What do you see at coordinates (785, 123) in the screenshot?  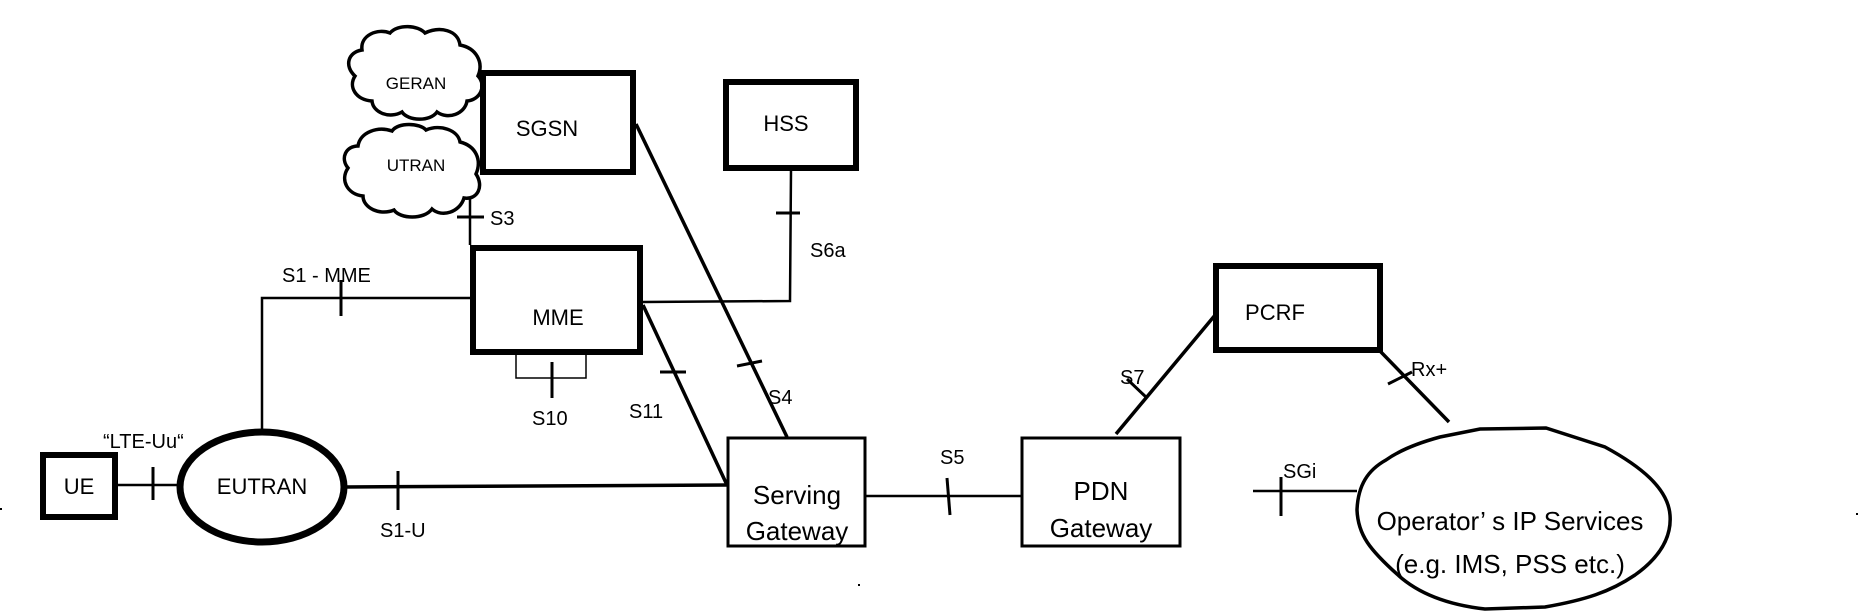 I see `node-label: HSS` at bounding box center [785, 123].